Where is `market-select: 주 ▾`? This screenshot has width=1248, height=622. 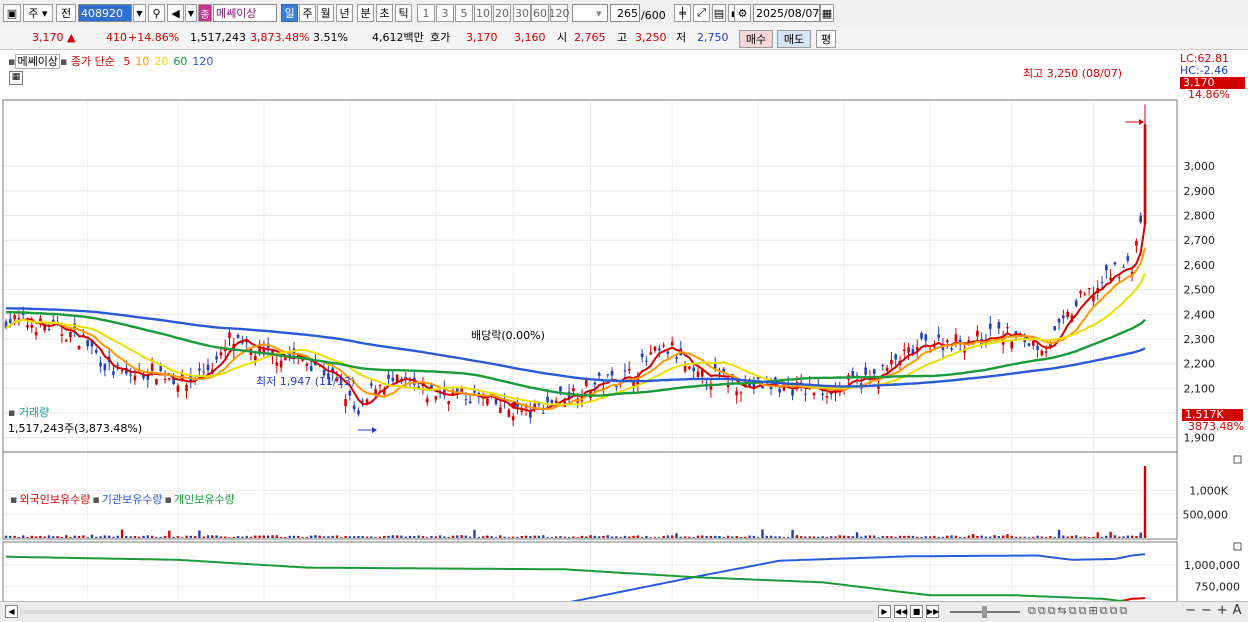
market-select: 주 ▾ is located at coordinates (38, 13).